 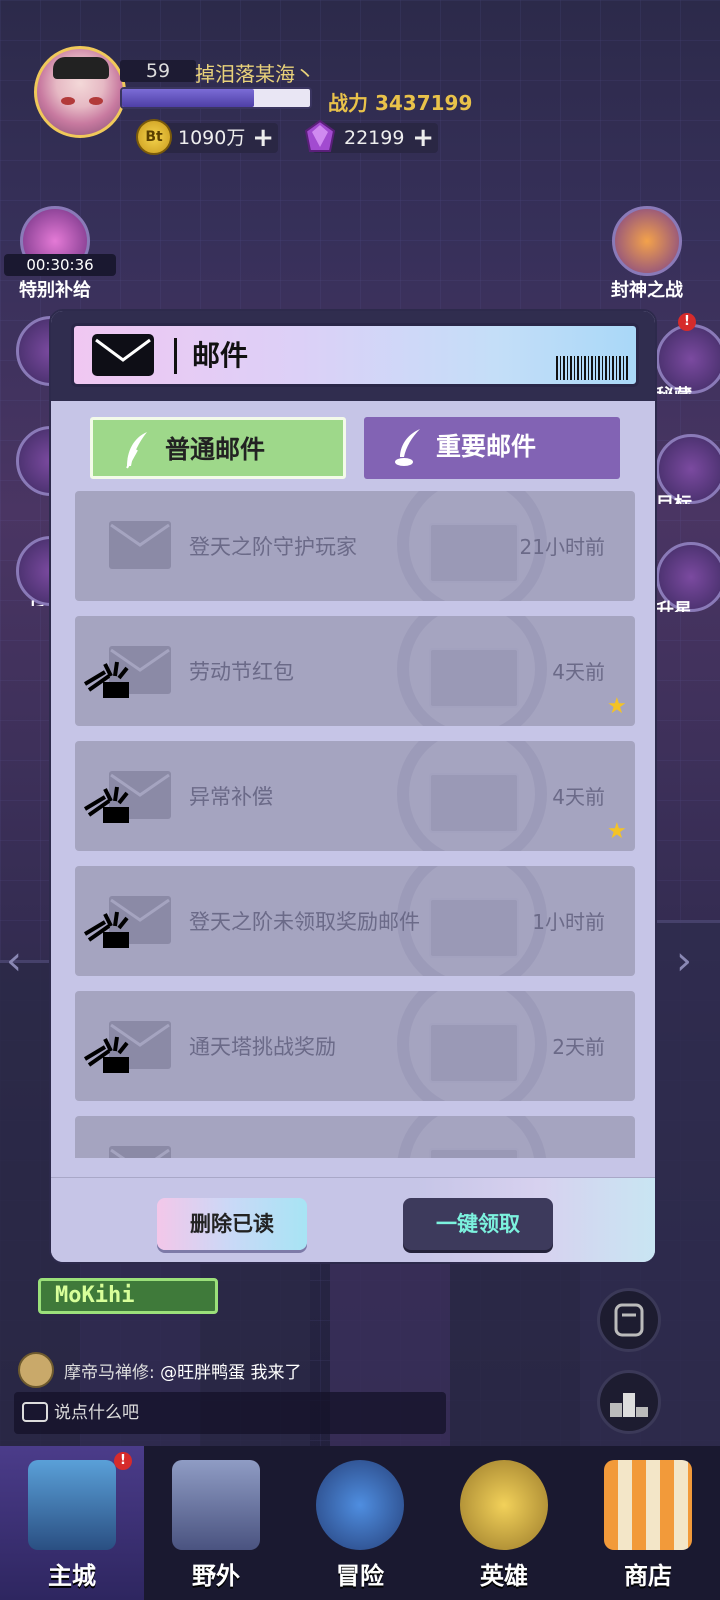 I want to click on add-gem-button: +, so click(x=423, y=138).